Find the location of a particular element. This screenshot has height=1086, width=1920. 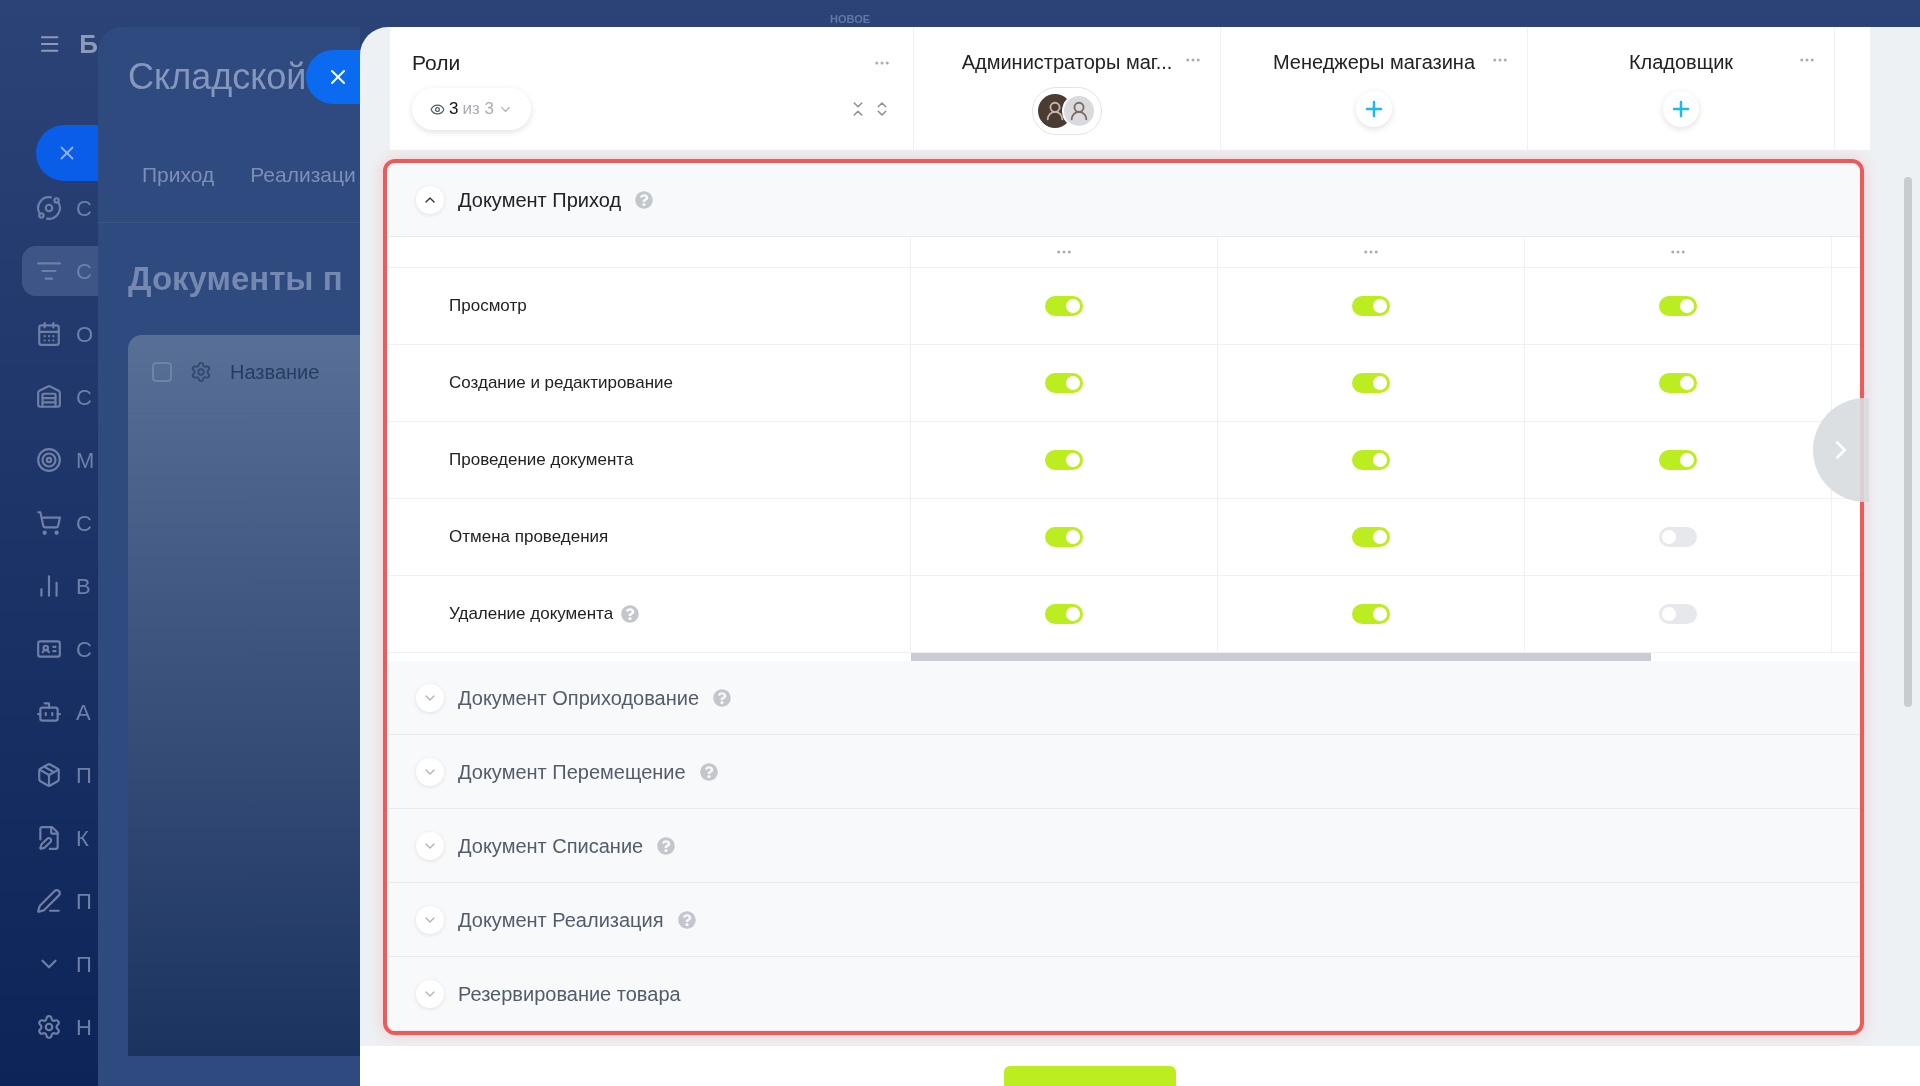

sidebar-item: К is located at coordinates (60, 838).